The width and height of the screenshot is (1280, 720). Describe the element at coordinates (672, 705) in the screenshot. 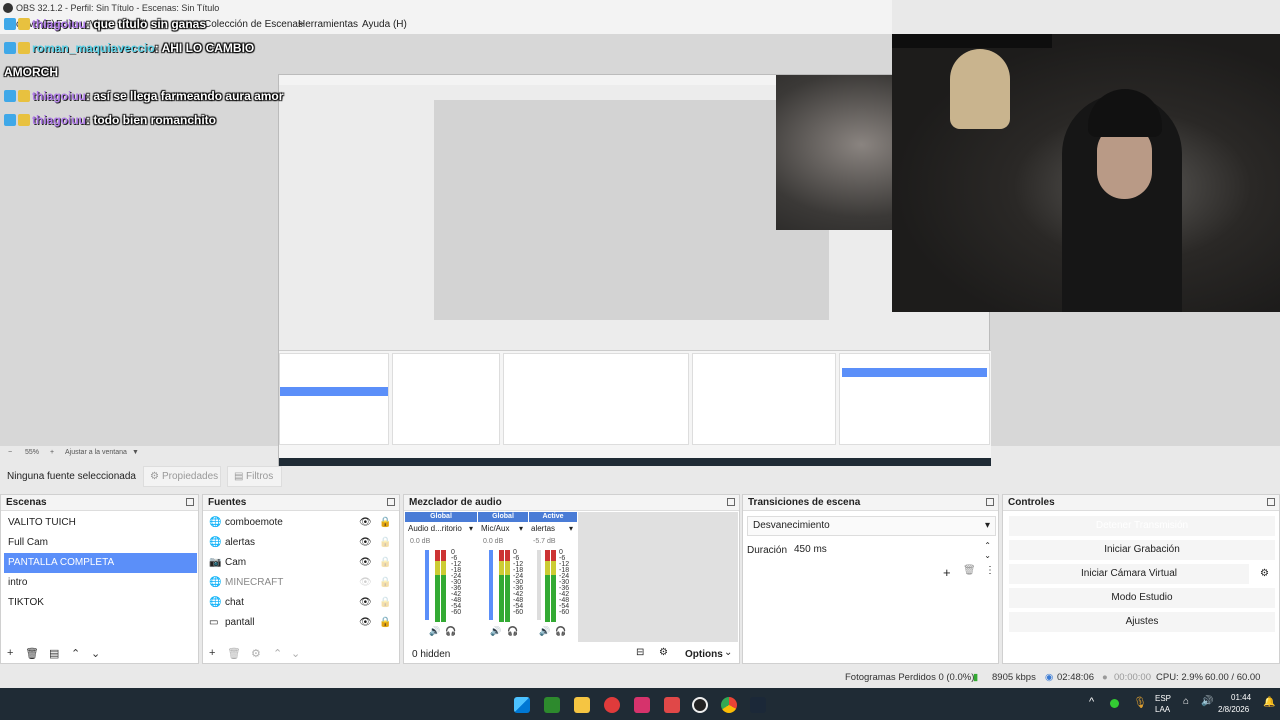

I see `app-icon` at that location.